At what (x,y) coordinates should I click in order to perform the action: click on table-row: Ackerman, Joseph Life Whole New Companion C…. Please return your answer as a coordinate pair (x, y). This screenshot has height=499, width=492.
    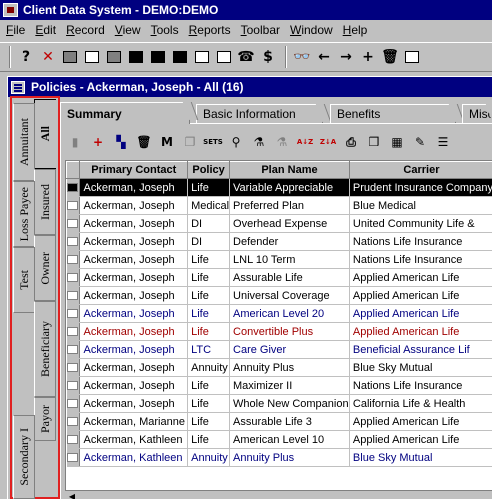
    Looking at the image, I should click on (279, 403).